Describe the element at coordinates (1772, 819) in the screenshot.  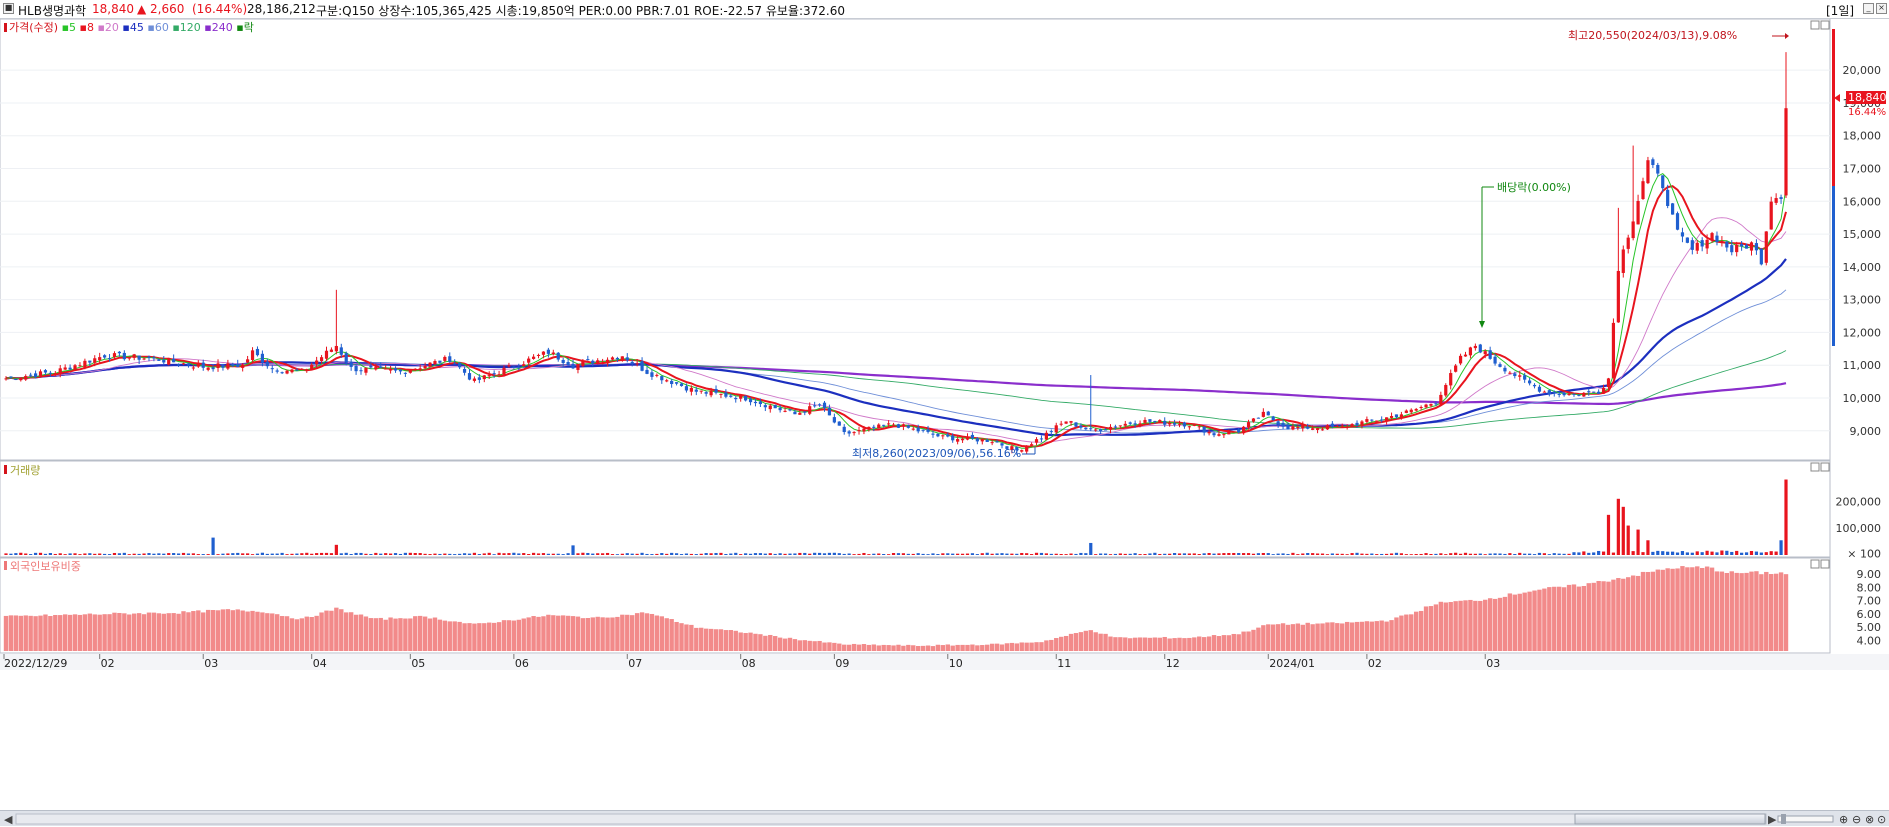
I see `scroll-right-icon: ▶` at that location.